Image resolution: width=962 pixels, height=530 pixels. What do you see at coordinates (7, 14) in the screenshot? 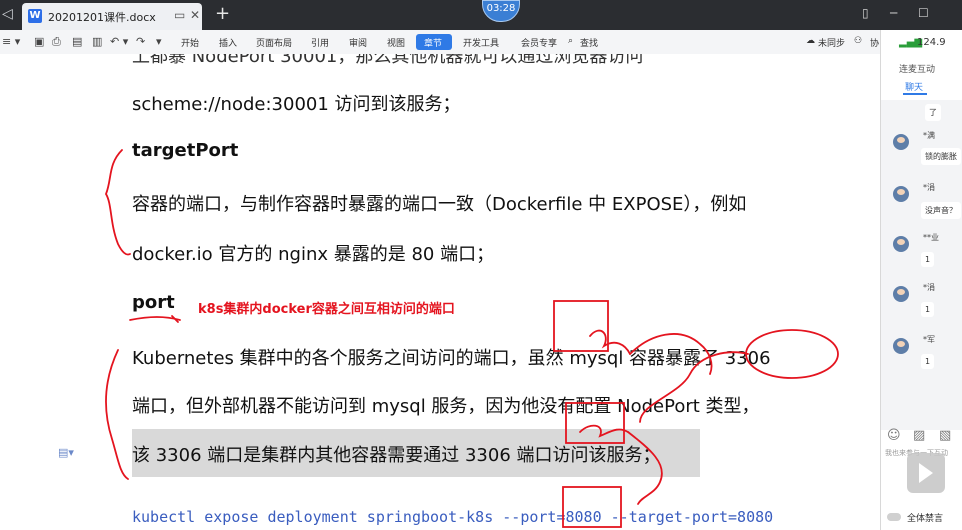
I see `chevron-left-icon: ◁` at bounding box center [7, 14].